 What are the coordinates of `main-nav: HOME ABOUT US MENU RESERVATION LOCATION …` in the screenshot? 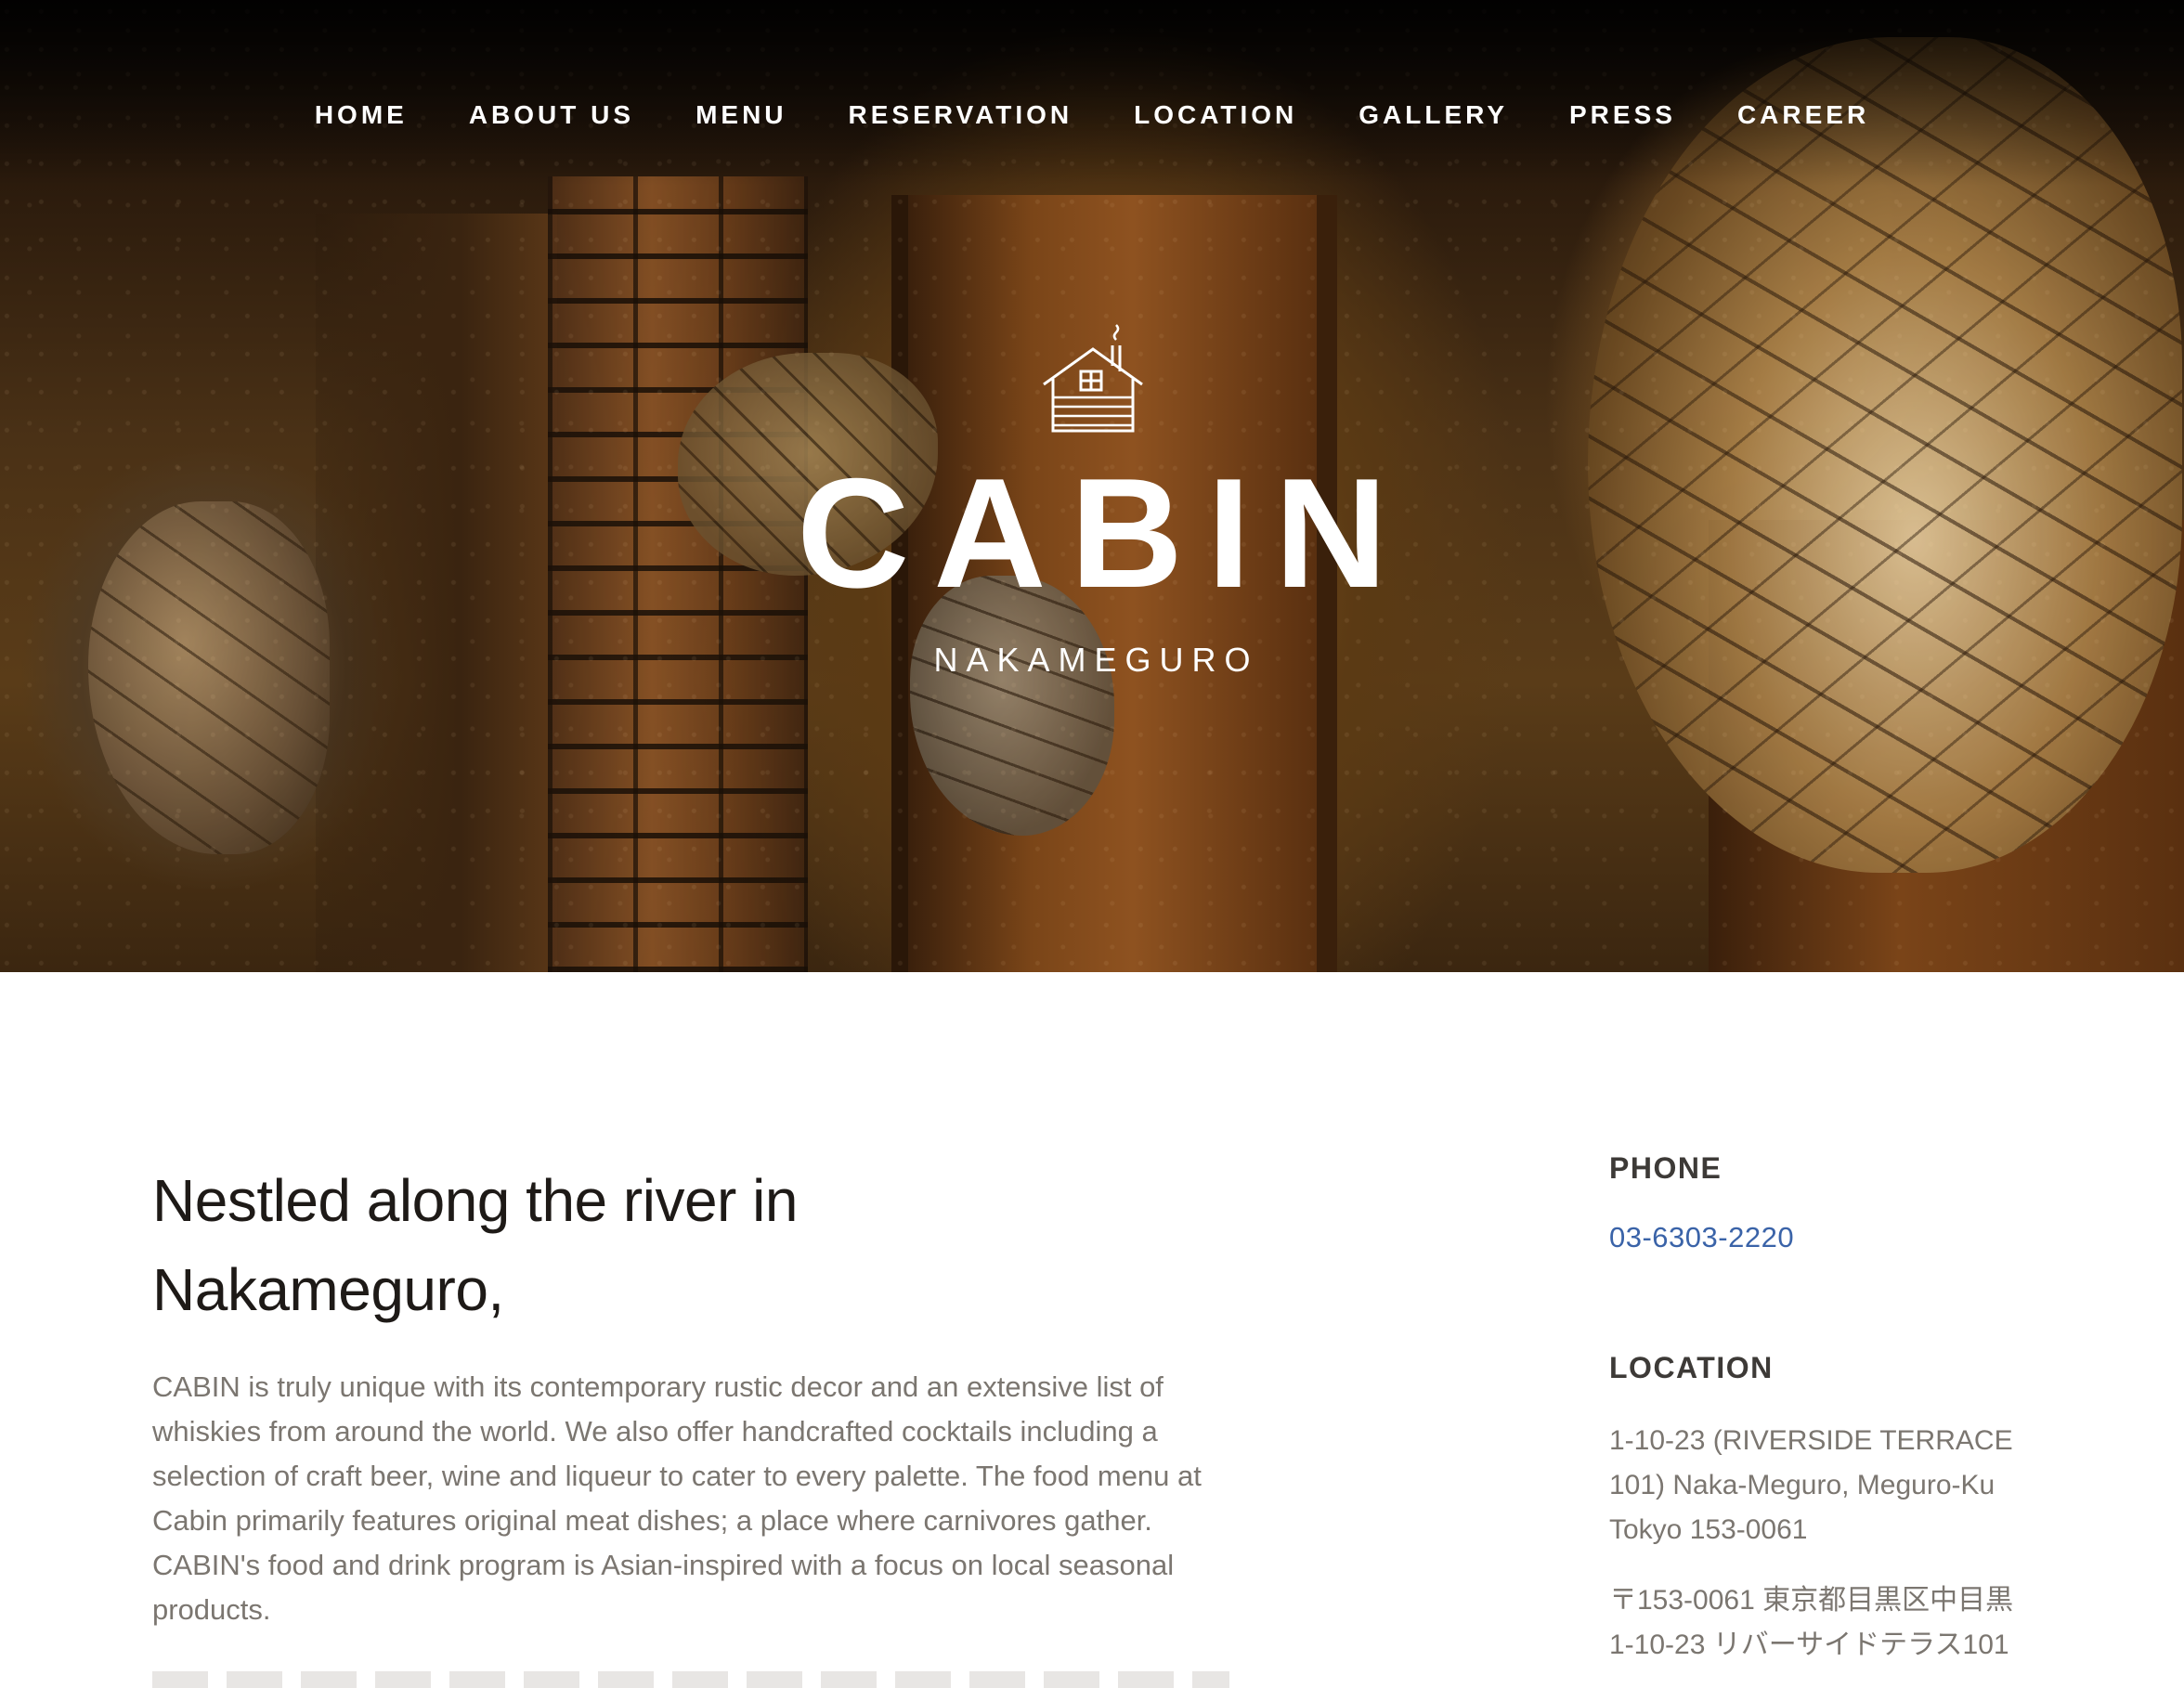 It's located at (1092, 115).